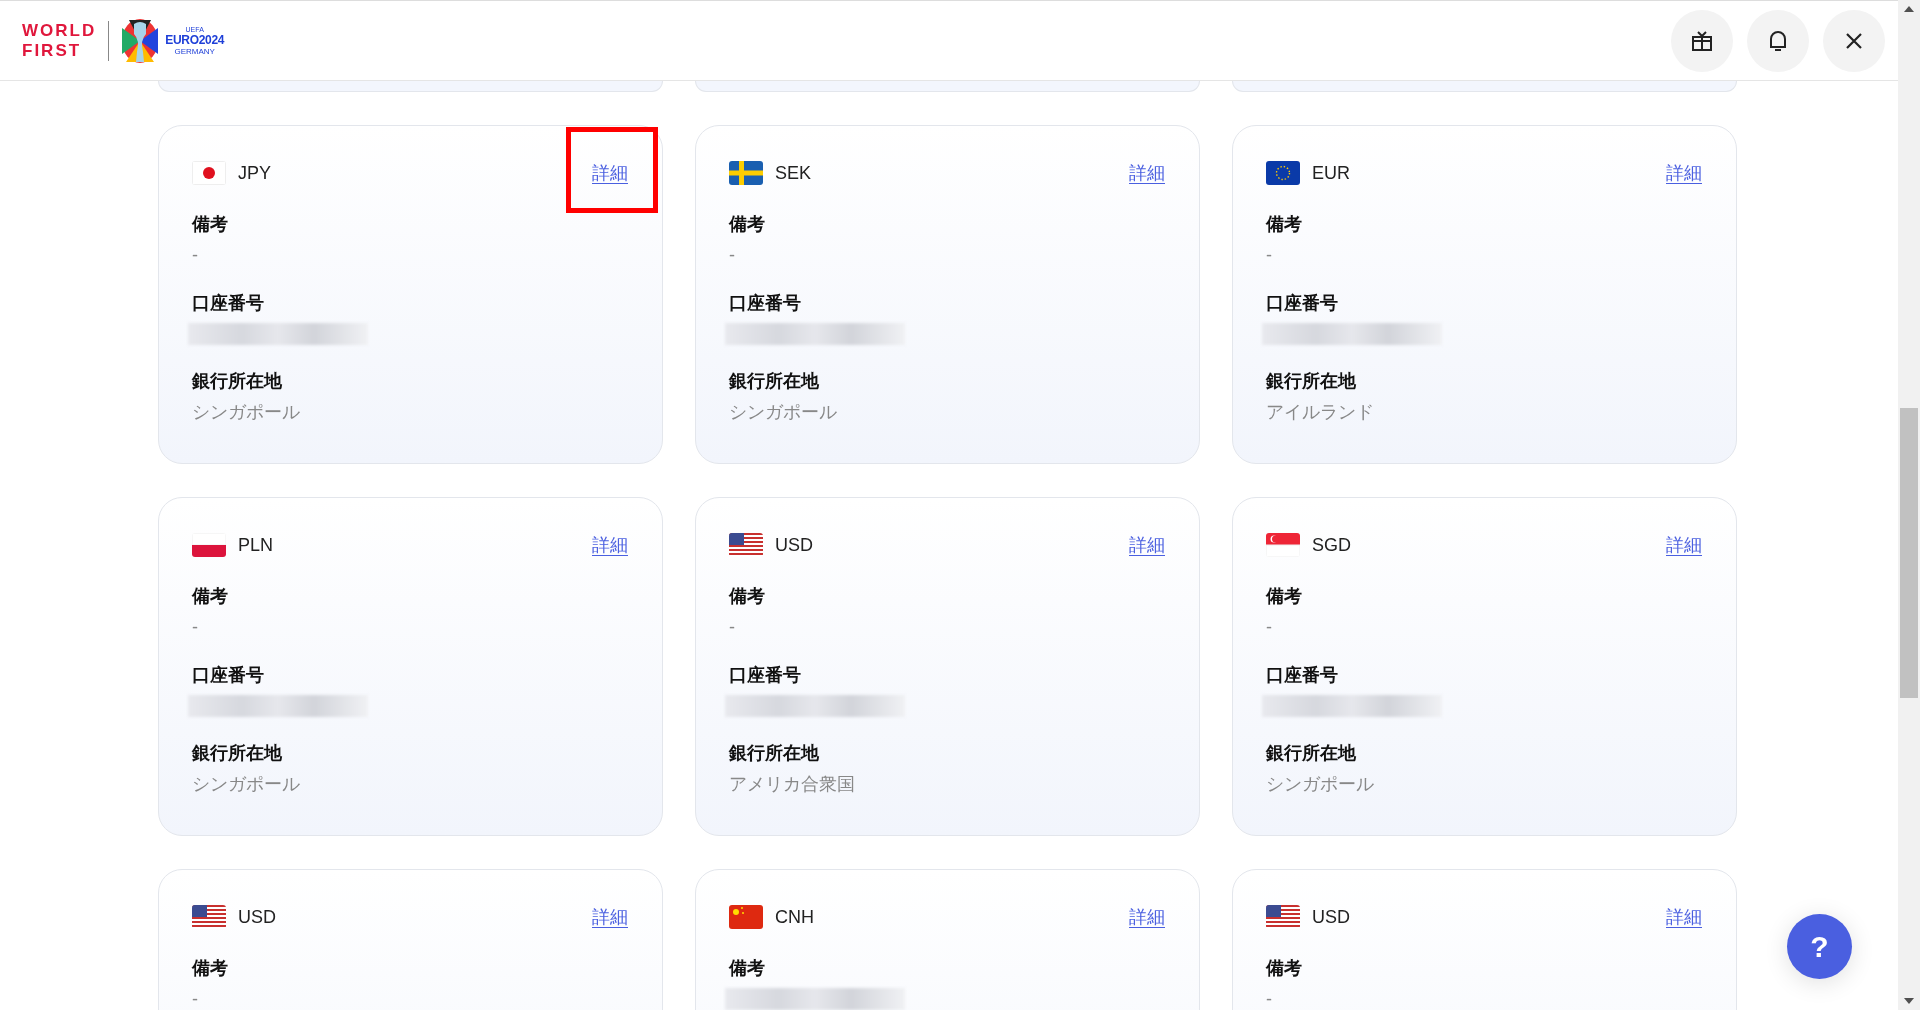 The image size is (1920, 1010). Describe the element at coordinates (1819, 946) in the screenshot. I see `help-button: ?` at that location.